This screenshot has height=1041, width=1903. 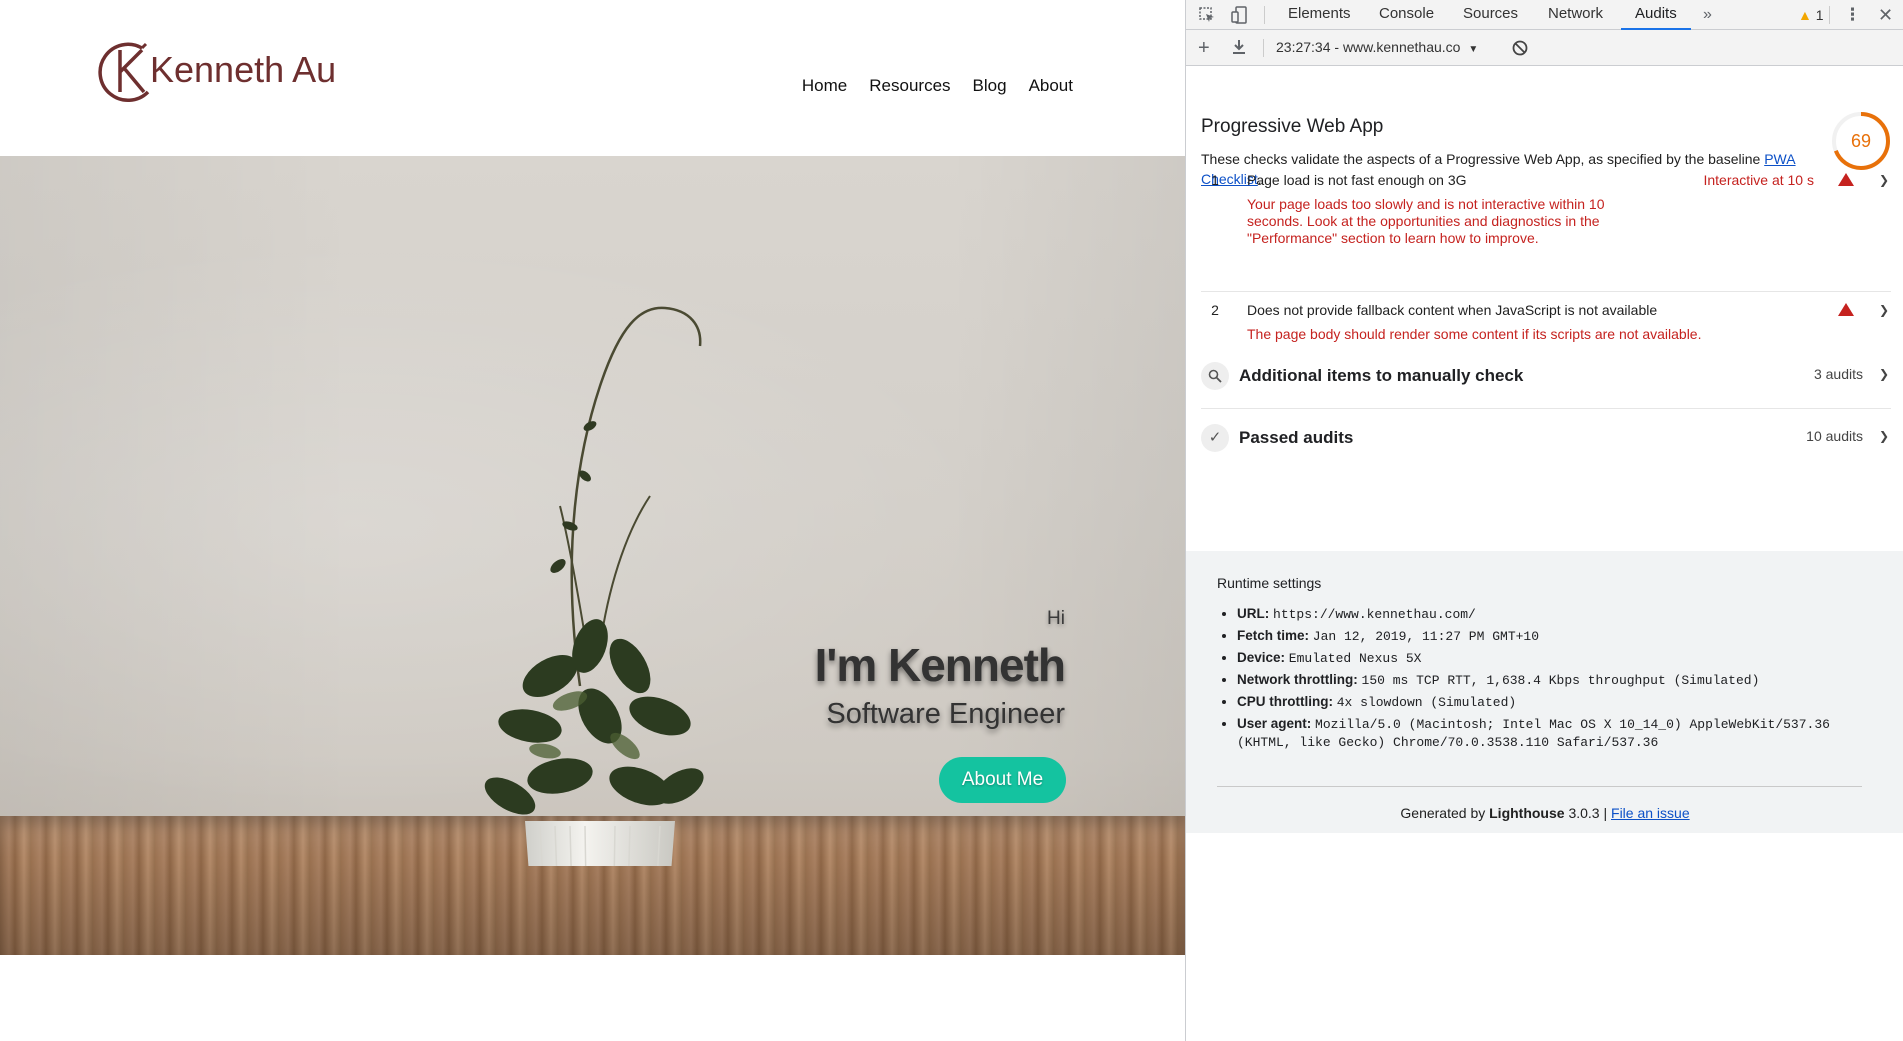 What do you see at coordinates (1296, 437) in the screenshot?
I see `group-title: Passed audits` at bounding box center [1296, 437].